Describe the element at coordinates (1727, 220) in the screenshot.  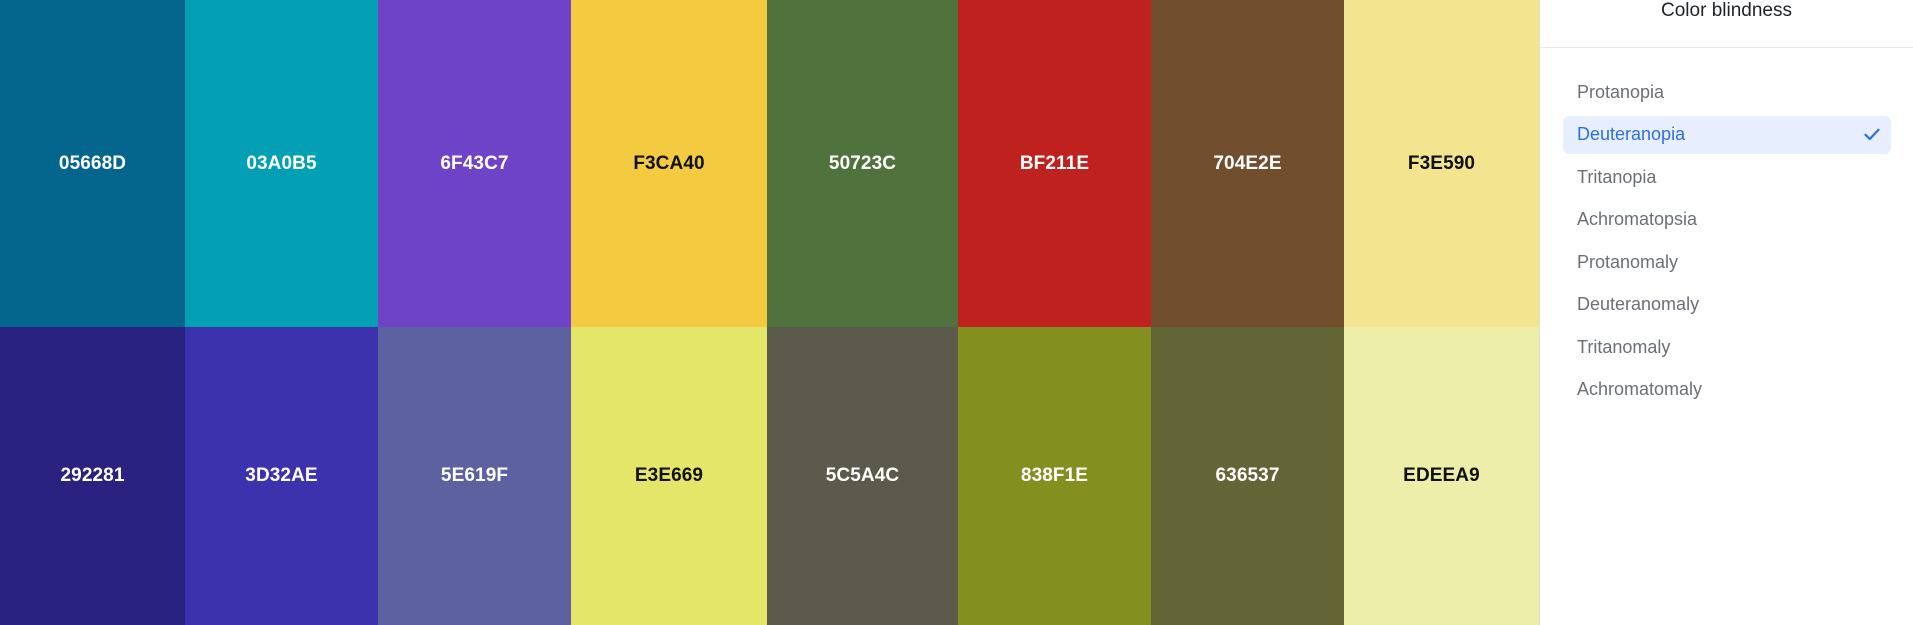
I see `option-achromatopsia: Achromatopsia` at that location.